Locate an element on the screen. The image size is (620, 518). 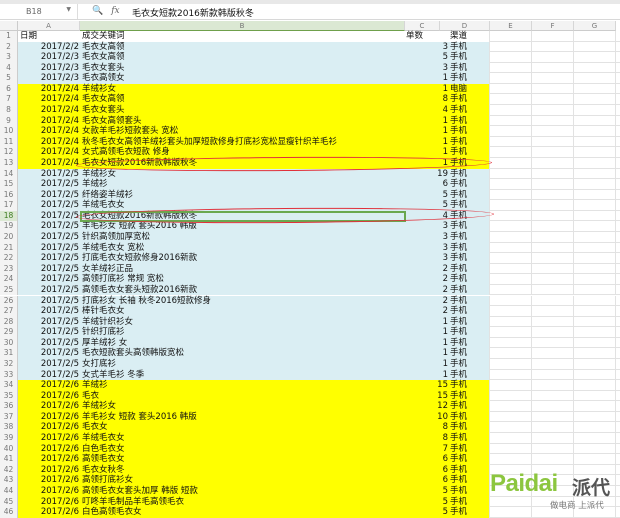
cell-keyword: 高领毛衣女套头短款2016新款 is located at coordinates (242, 290).